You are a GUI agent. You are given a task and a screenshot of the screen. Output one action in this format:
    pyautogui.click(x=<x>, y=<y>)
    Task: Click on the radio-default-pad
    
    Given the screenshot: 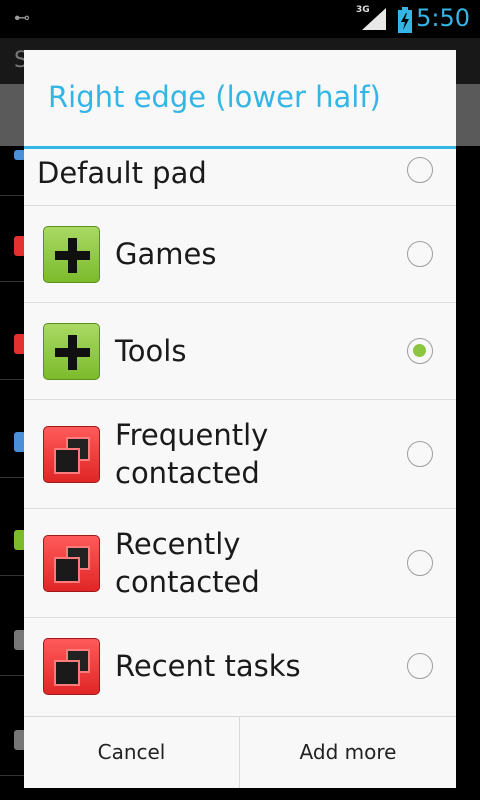 What is the action you would take?
    pyautogui.click(x=420, y=170)
    